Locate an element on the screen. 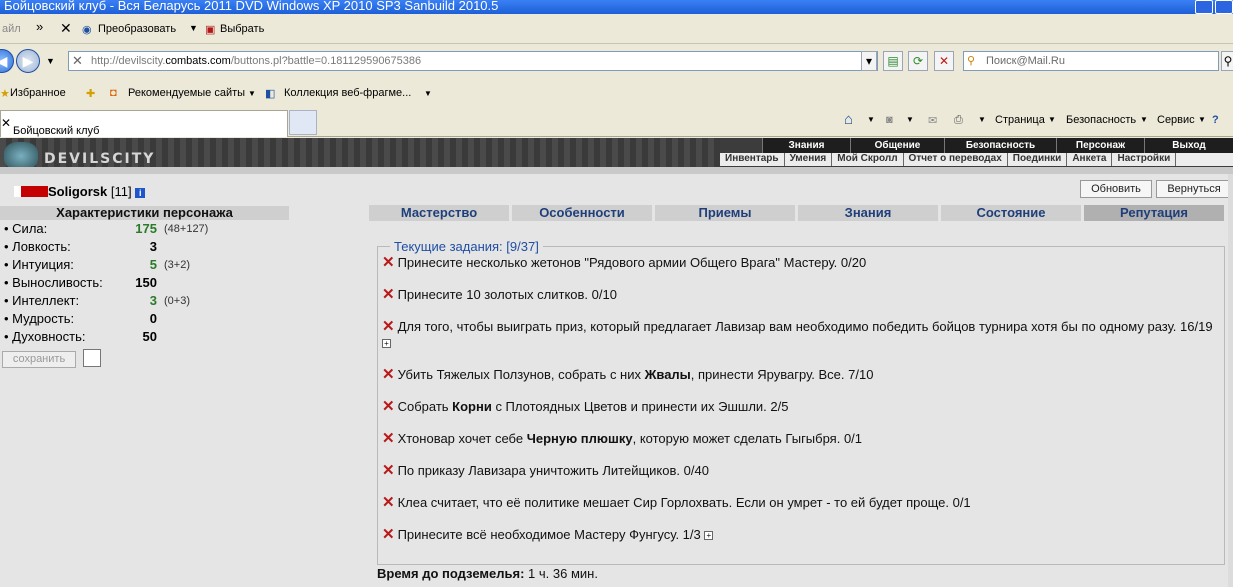 The width and height of the screenshot is (1233, 587). stat-label: • Интуиция: is located at coordinates (39, 264).